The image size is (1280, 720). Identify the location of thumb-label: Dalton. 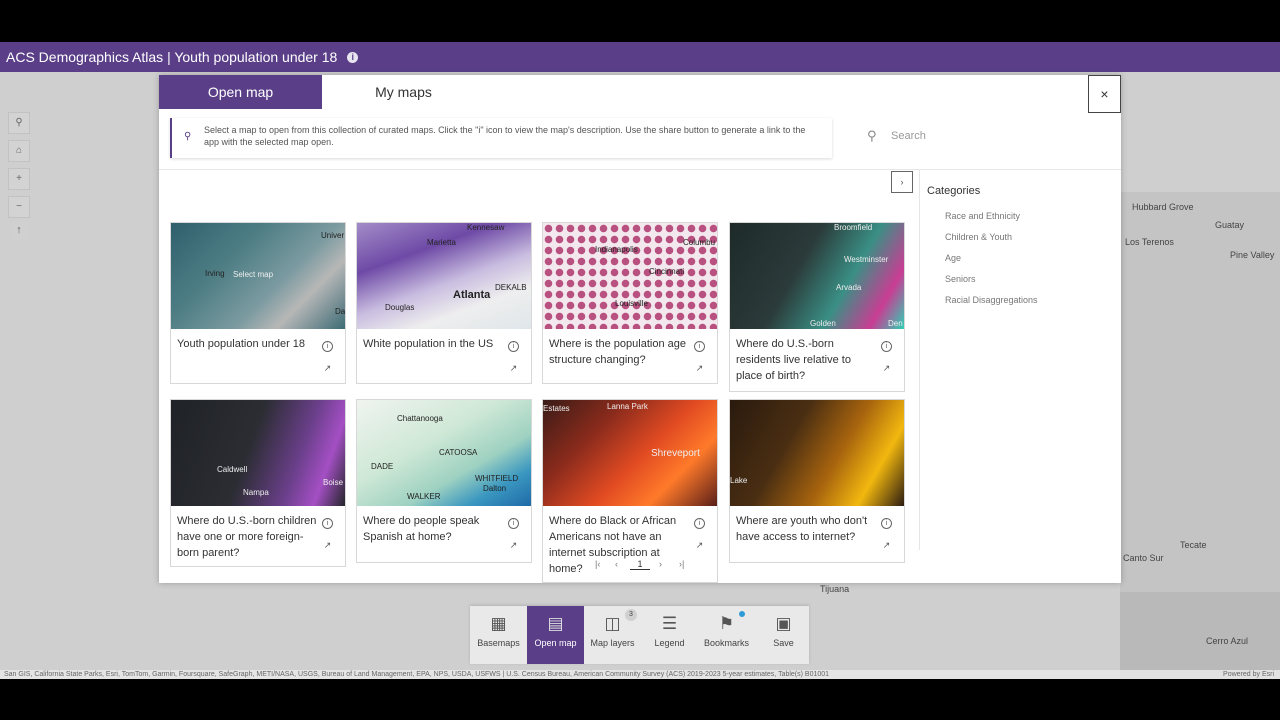
(495, 488).